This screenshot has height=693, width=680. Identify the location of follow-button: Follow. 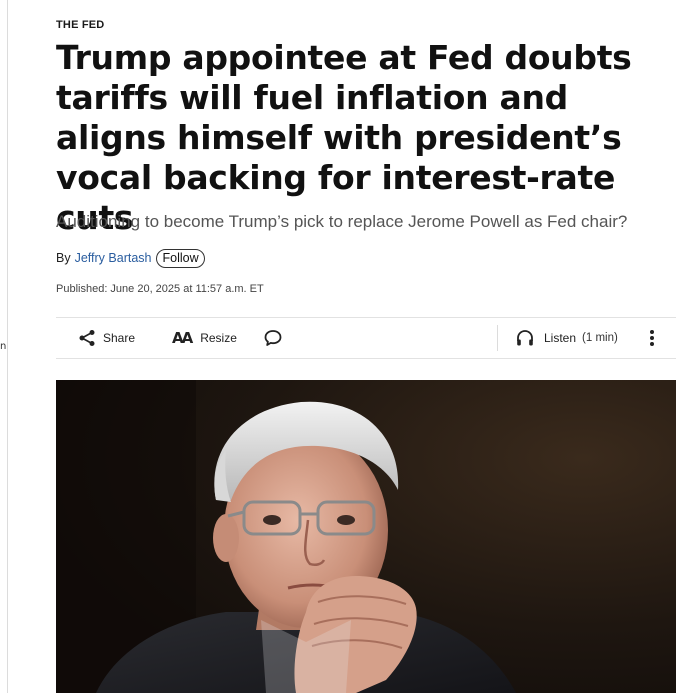
(180, 258).